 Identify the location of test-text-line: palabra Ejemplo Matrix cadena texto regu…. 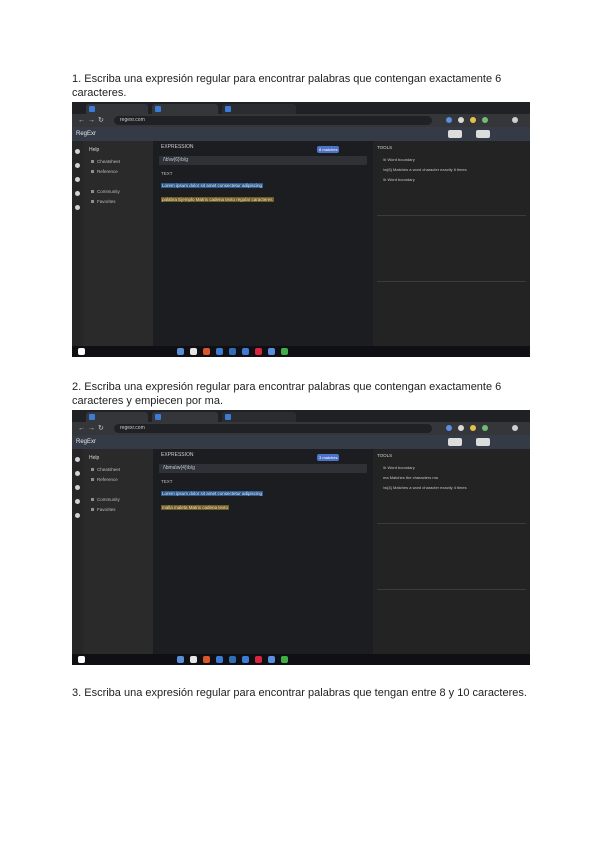
(217, 199).